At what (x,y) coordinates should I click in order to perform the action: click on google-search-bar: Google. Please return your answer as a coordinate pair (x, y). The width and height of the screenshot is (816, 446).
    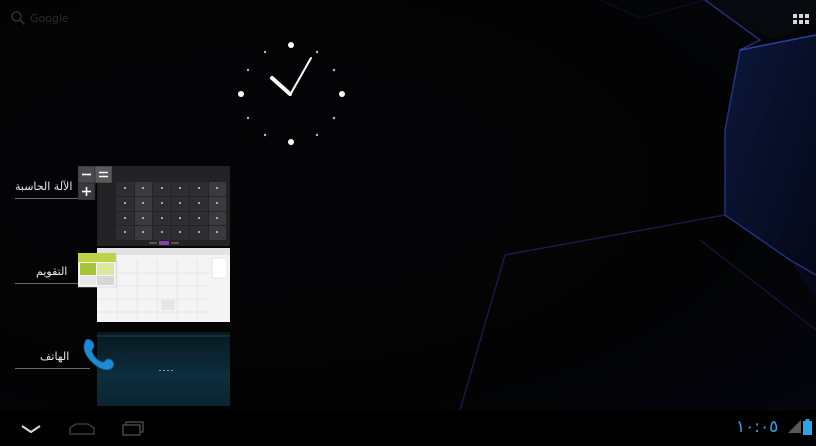
    Looking at the image, I should click on (39, 18).